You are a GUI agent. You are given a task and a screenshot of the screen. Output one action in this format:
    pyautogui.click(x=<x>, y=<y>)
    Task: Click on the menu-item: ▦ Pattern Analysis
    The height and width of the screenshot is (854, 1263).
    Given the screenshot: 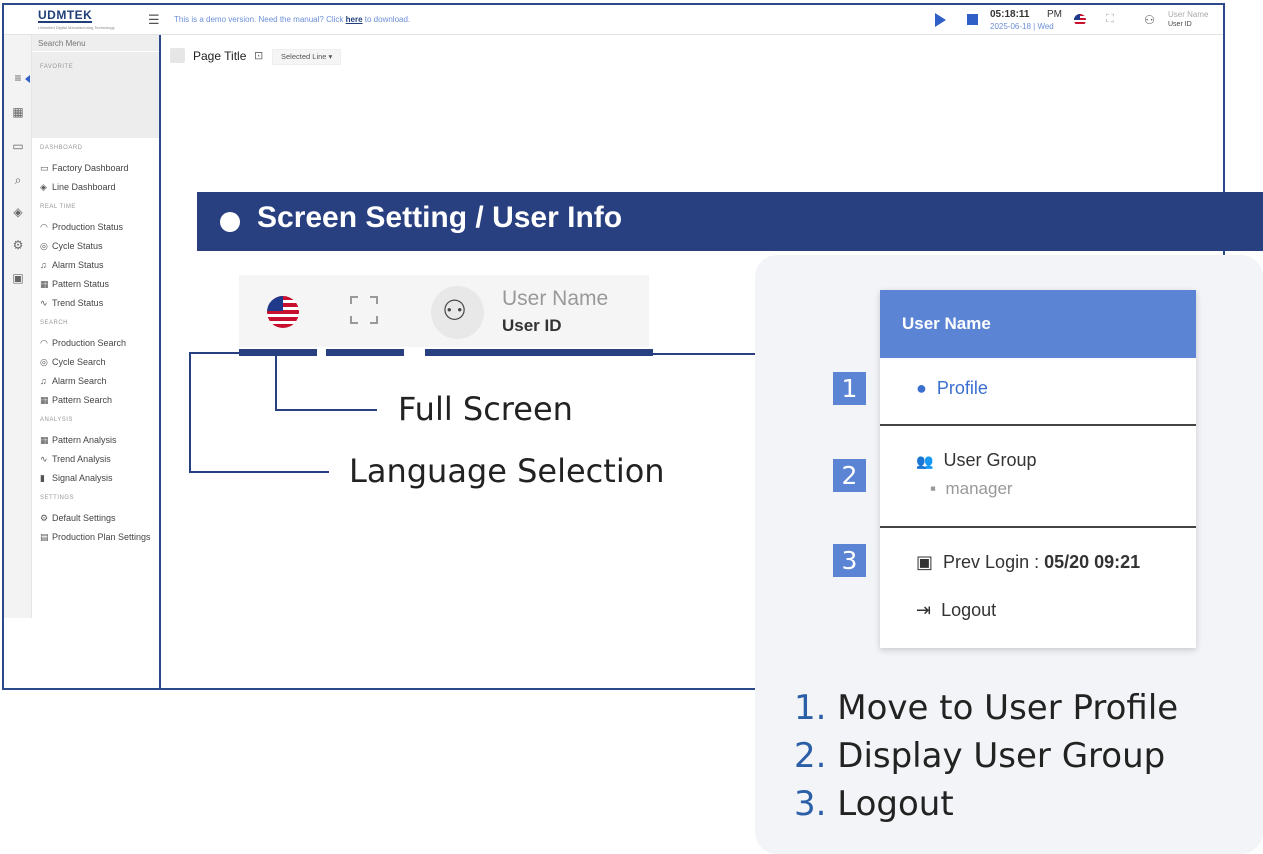 What is the action you would take?
    pyautogui.click(x=78, y=440)
    